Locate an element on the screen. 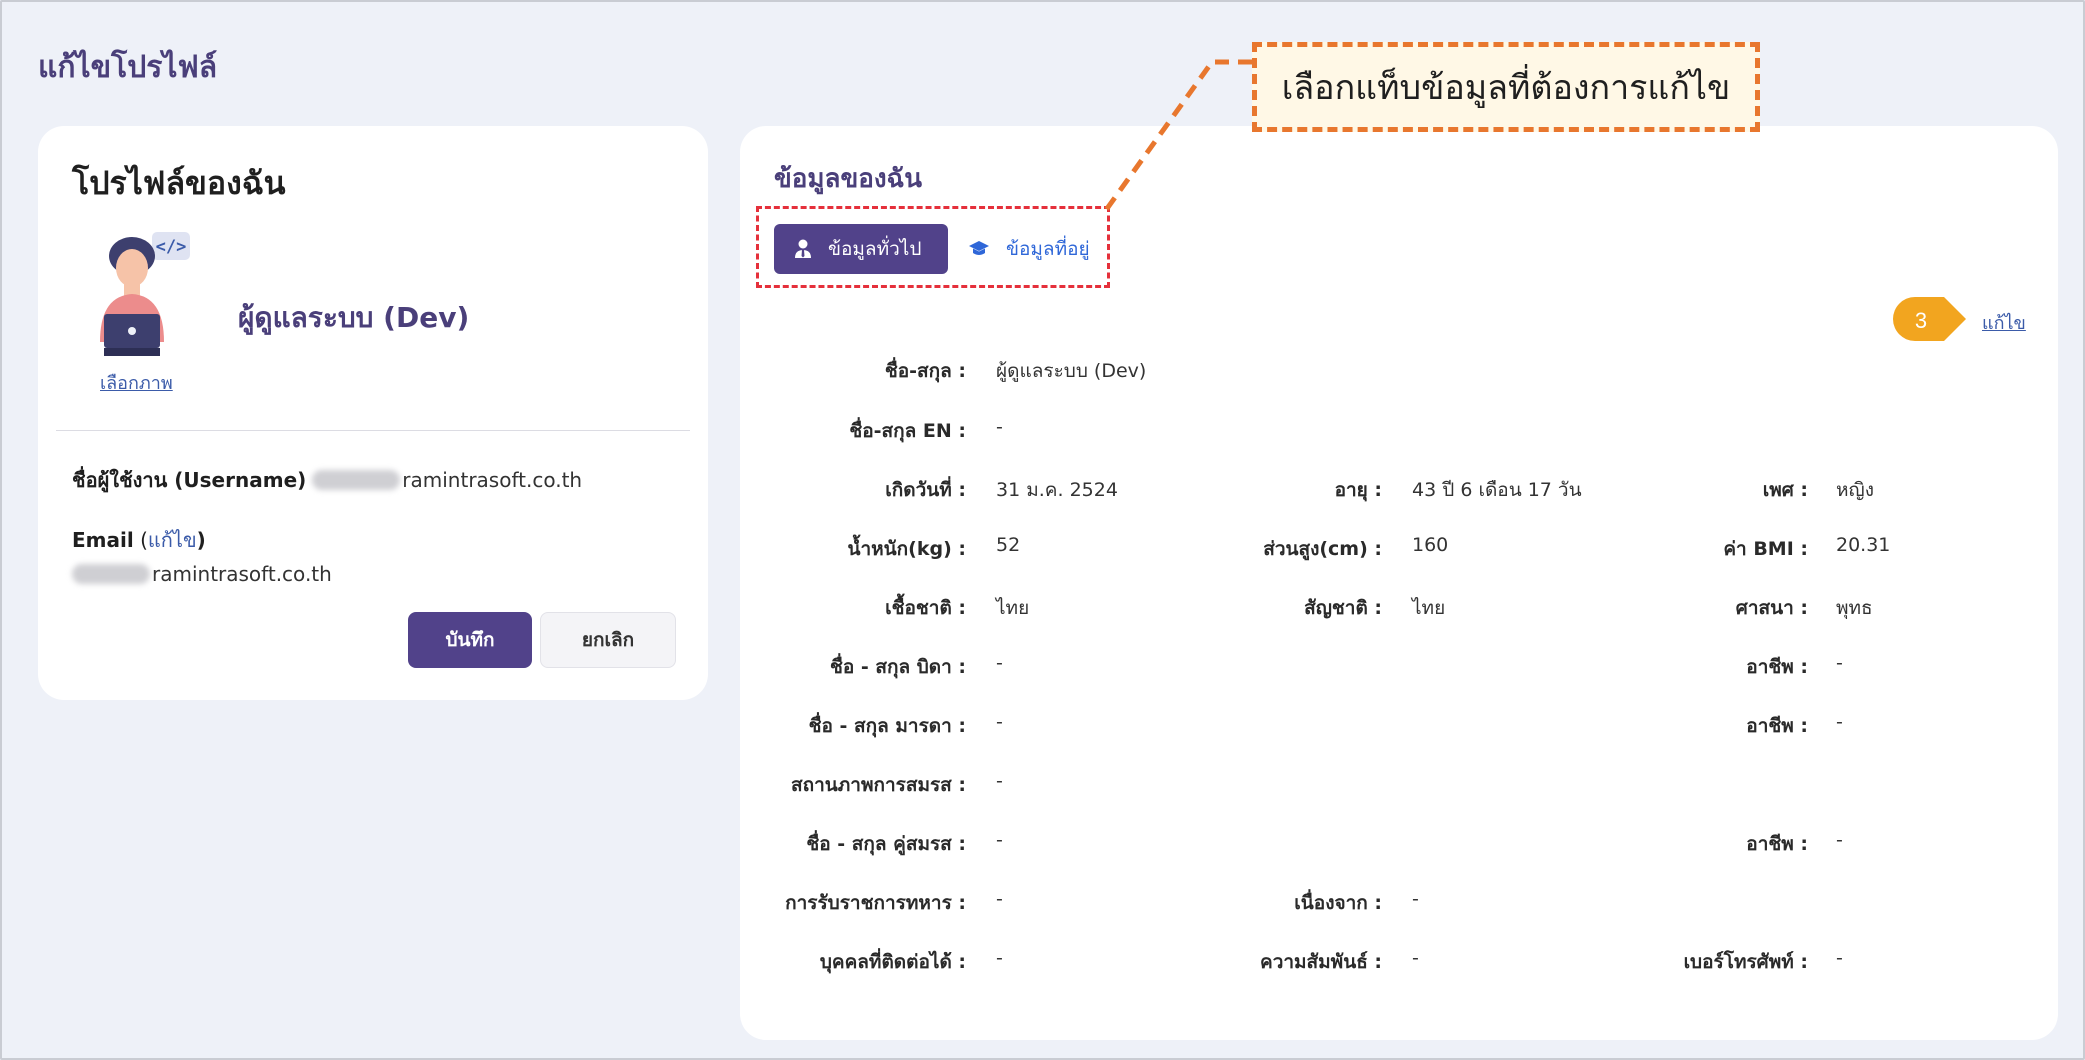 The height and width of the screenshot is (1060, 2085). religion-value: พุทธ is located at coordinates (1854, 608).